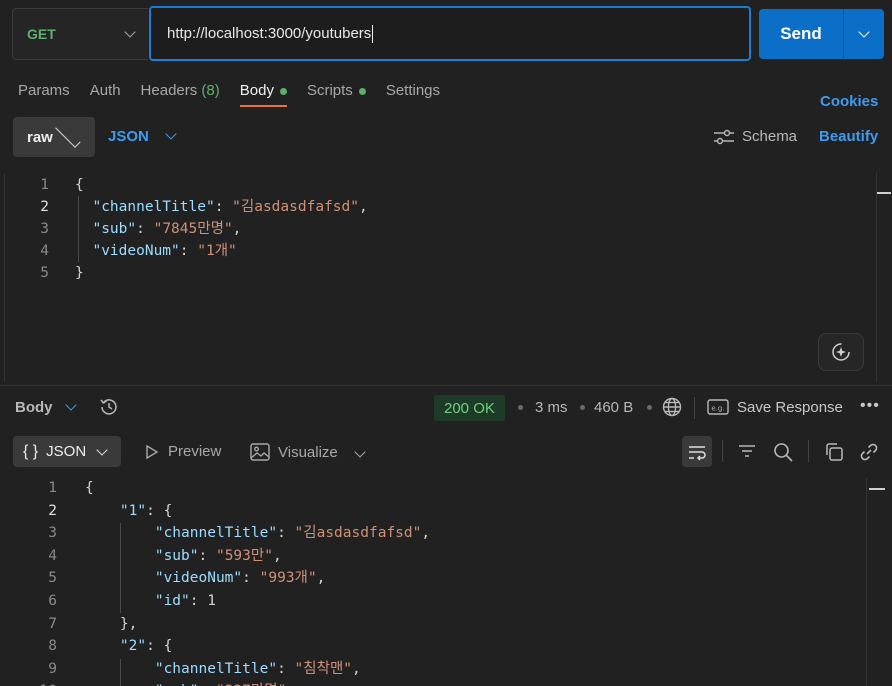  Describe the element at coordinates (193, 229) in the screenshot. I see `json-value: "7845만명"` at that location.